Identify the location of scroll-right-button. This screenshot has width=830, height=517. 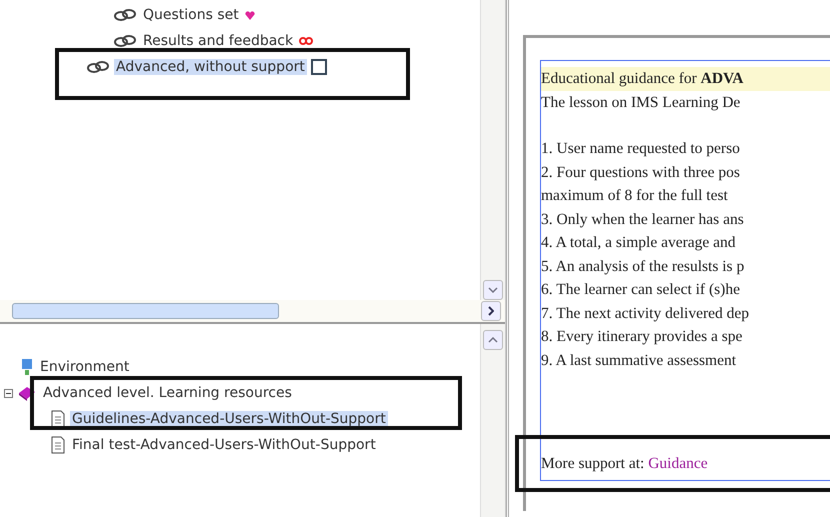
(491, 311).